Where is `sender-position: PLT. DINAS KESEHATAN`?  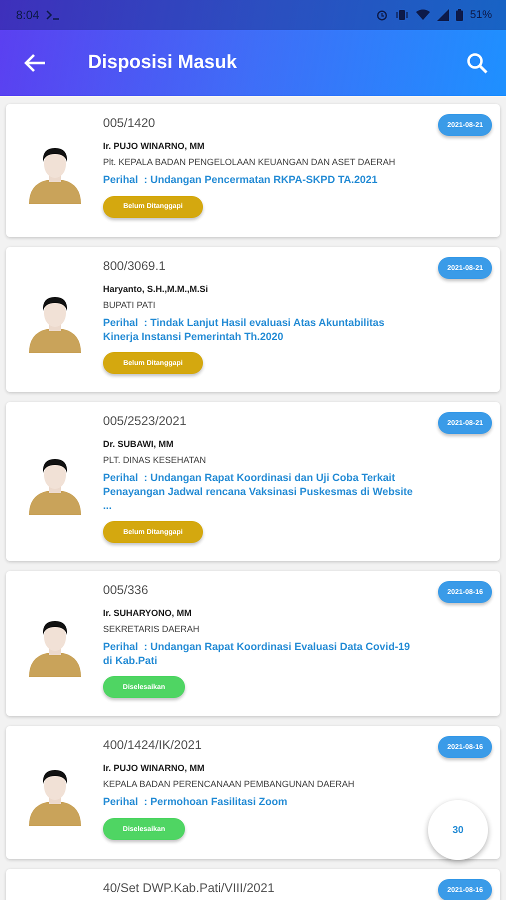
sender-position: PLT. DINAS KESEHATAN is located at coordinates (154, 460).